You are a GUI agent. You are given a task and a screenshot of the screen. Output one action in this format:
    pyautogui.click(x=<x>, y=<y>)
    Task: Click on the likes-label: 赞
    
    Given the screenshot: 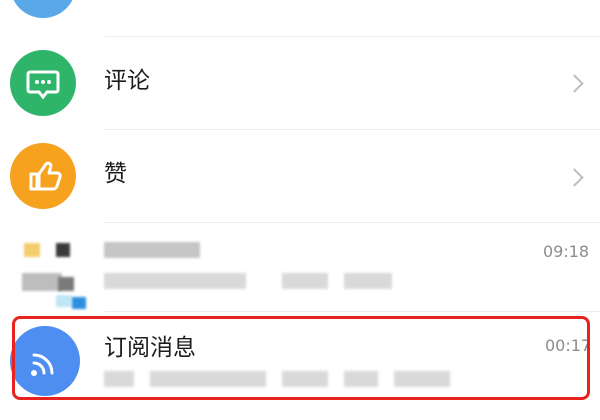 What is the action you would take?
    pyautogui.click(x=115, y=174)
    